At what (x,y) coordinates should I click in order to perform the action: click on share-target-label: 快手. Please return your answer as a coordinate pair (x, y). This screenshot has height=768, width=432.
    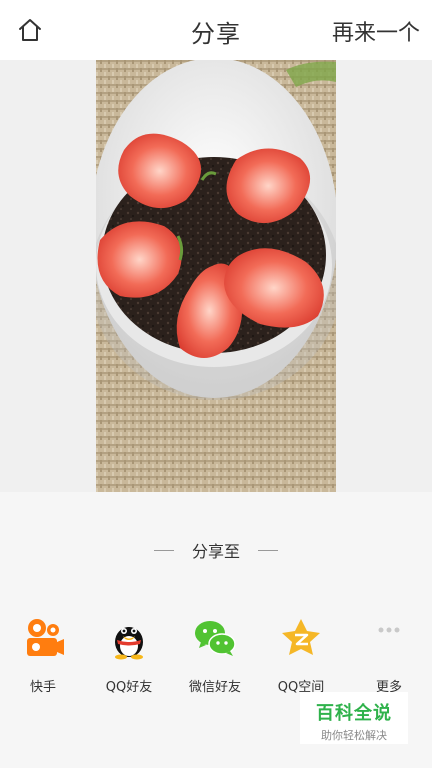
    Looking at the image, I should click on (42, 687).